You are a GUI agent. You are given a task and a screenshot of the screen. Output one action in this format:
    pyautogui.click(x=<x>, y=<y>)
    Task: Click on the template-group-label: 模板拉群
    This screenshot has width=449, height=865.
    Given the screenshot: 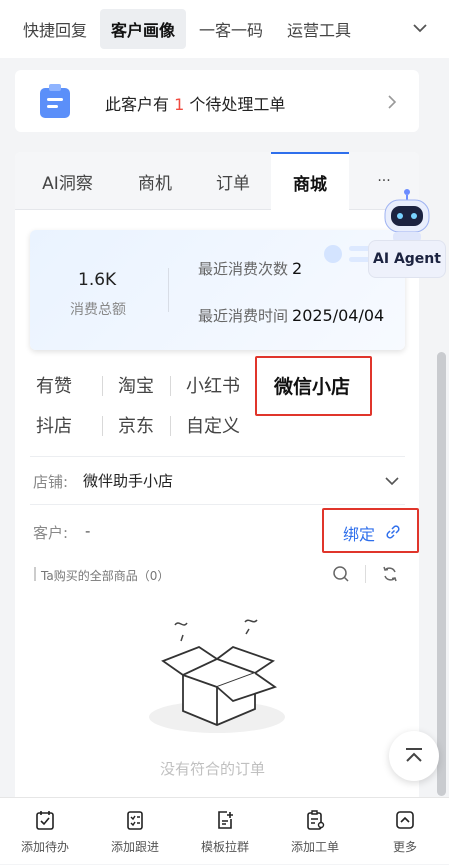 What is the action you would take?
    pyautogui.click(x=224, y=847)
    